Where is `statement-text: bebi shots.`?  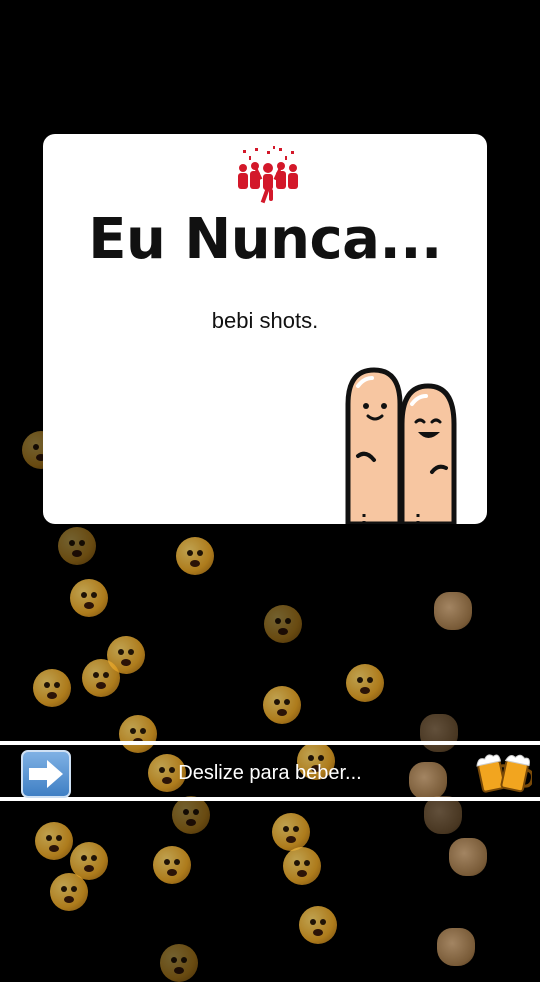 statement-text: bebi shots. is located at coordinates (265, 320).